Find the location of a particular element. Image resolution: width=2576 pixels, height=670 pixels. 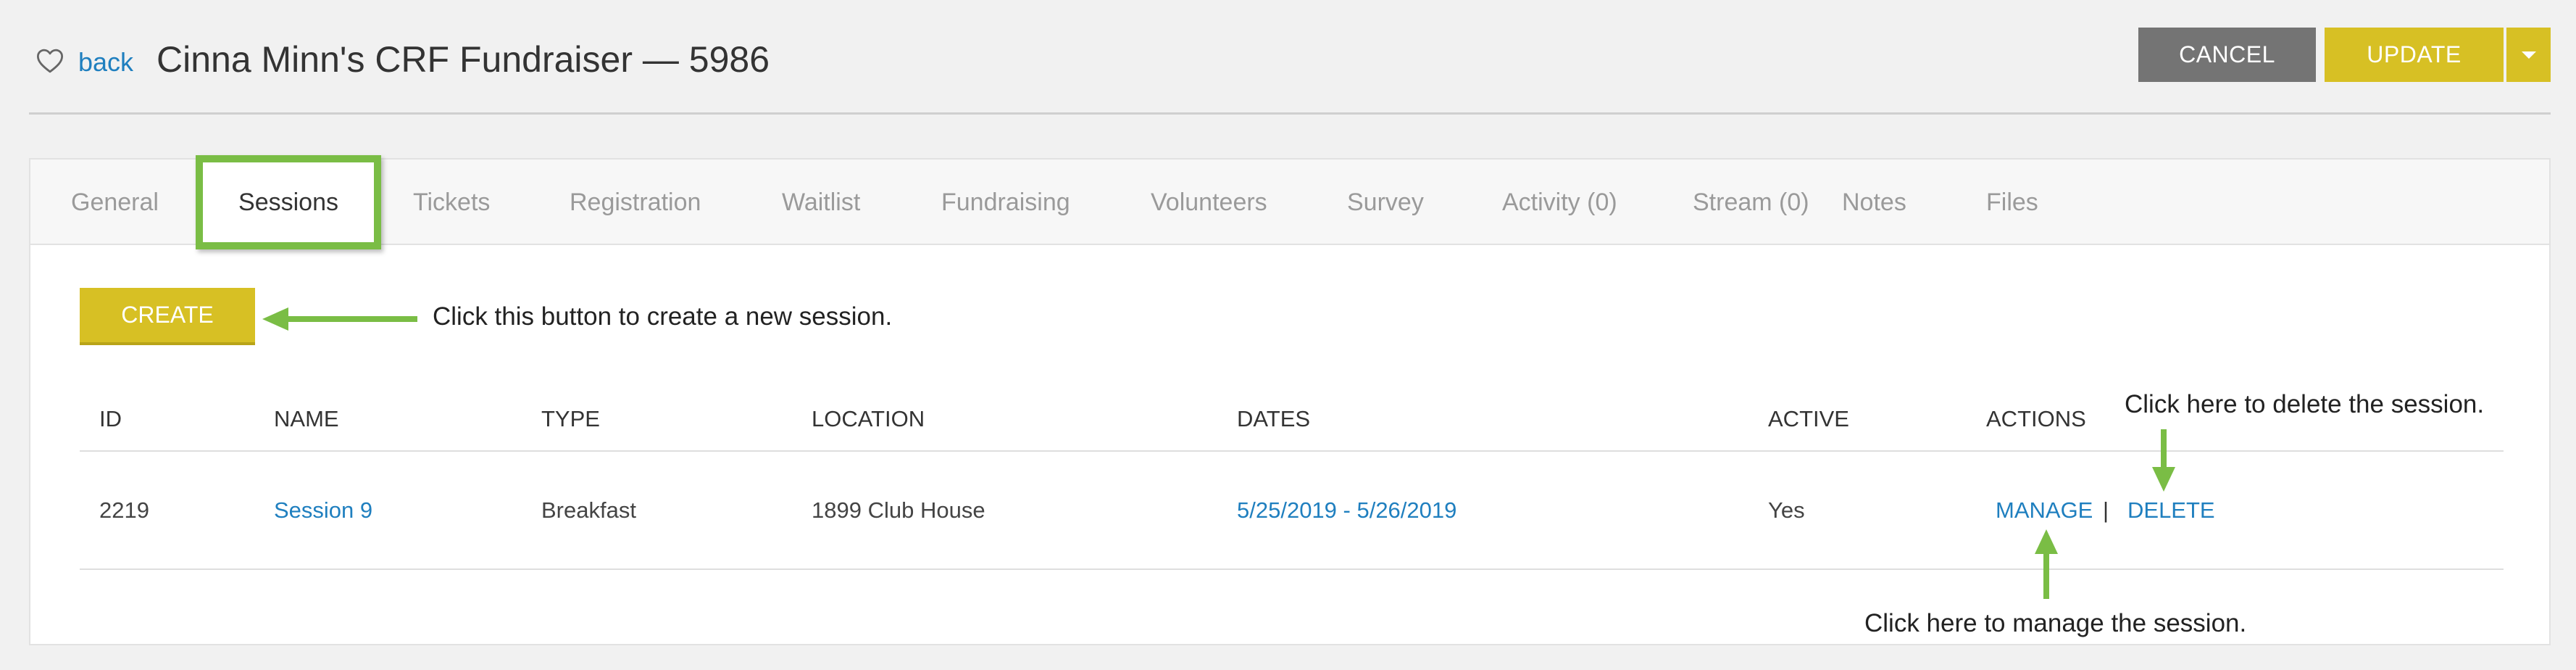

column-header-id: ID is located at coordinates (110, 419).